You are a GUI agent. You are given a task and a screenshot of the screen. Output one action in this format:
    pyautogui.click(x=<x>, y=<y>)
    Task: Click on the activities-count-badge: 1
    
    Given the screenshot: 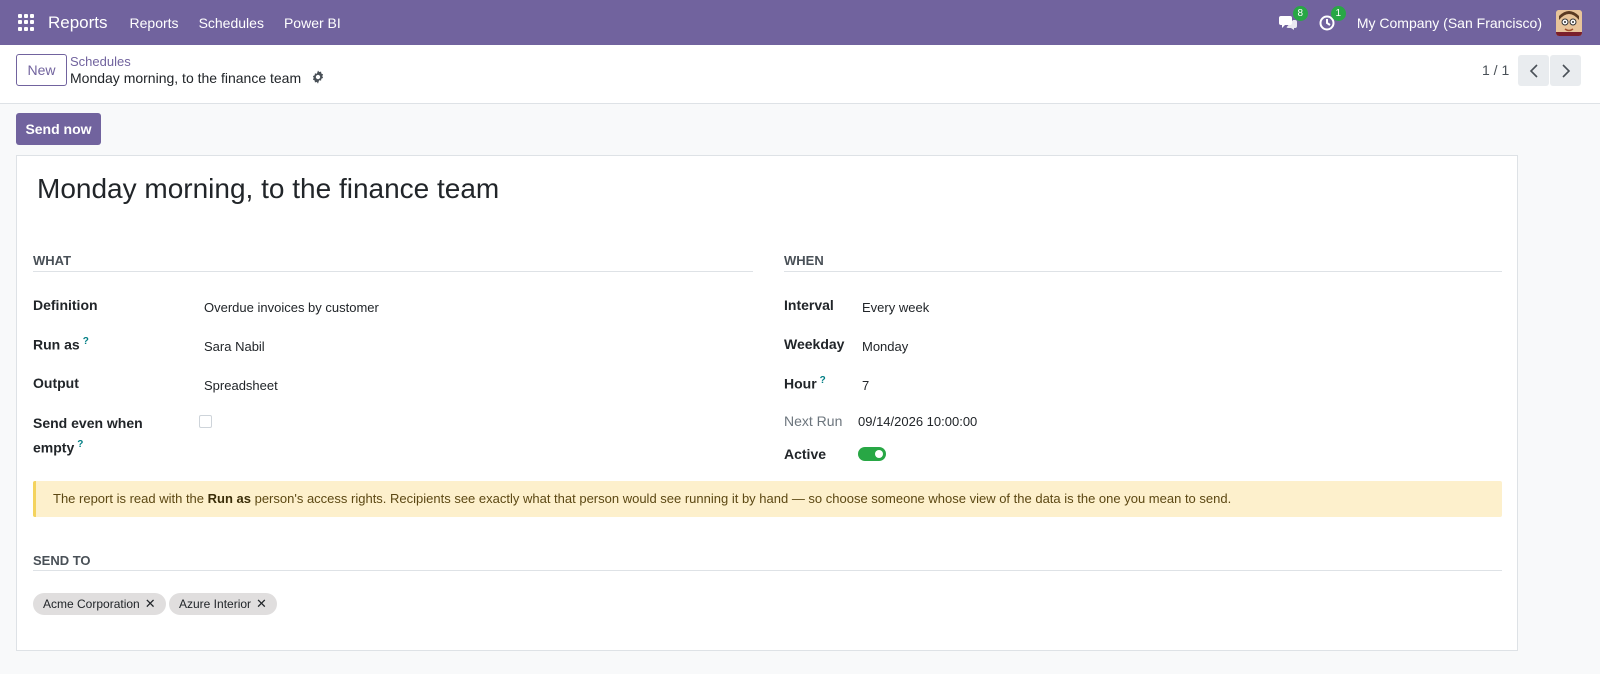 What is the action you would take?
    pyautogui.click(x=1338, y=13)
    